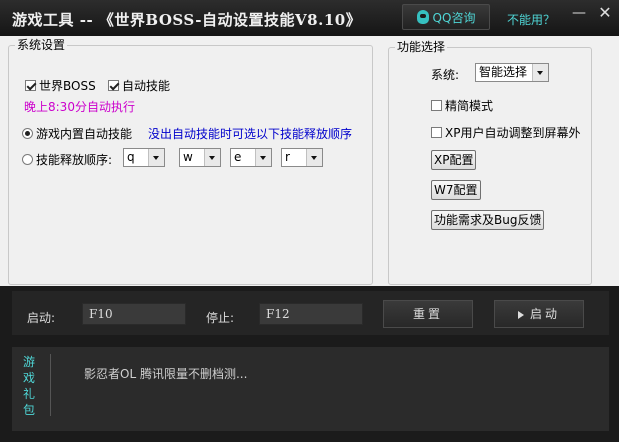 The image size is (619, 442). Describe the element at coordinates (50, 385) in the screenshot. I see `divider` at that location.